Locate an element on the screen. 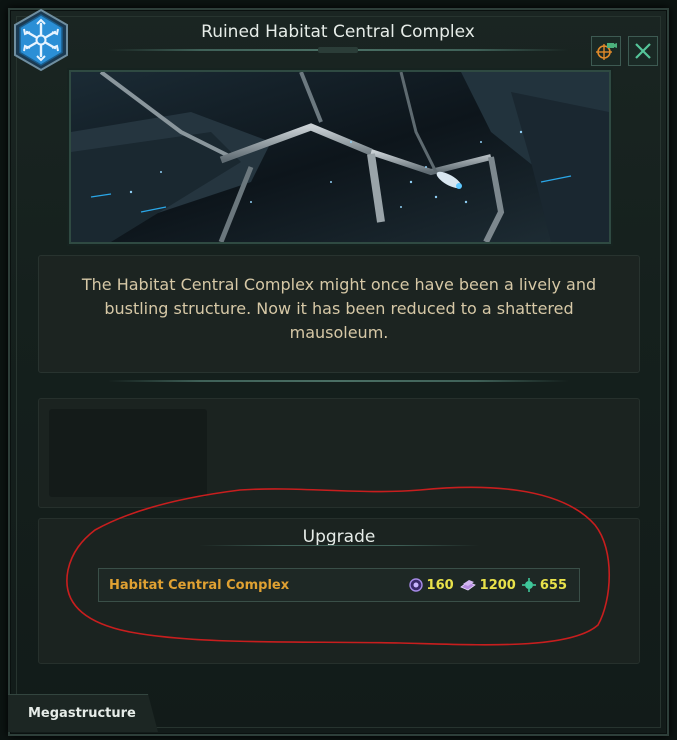 The width and height of the screenshot is (677, 740). focus-camera-button is located at coordinates (606, 51).